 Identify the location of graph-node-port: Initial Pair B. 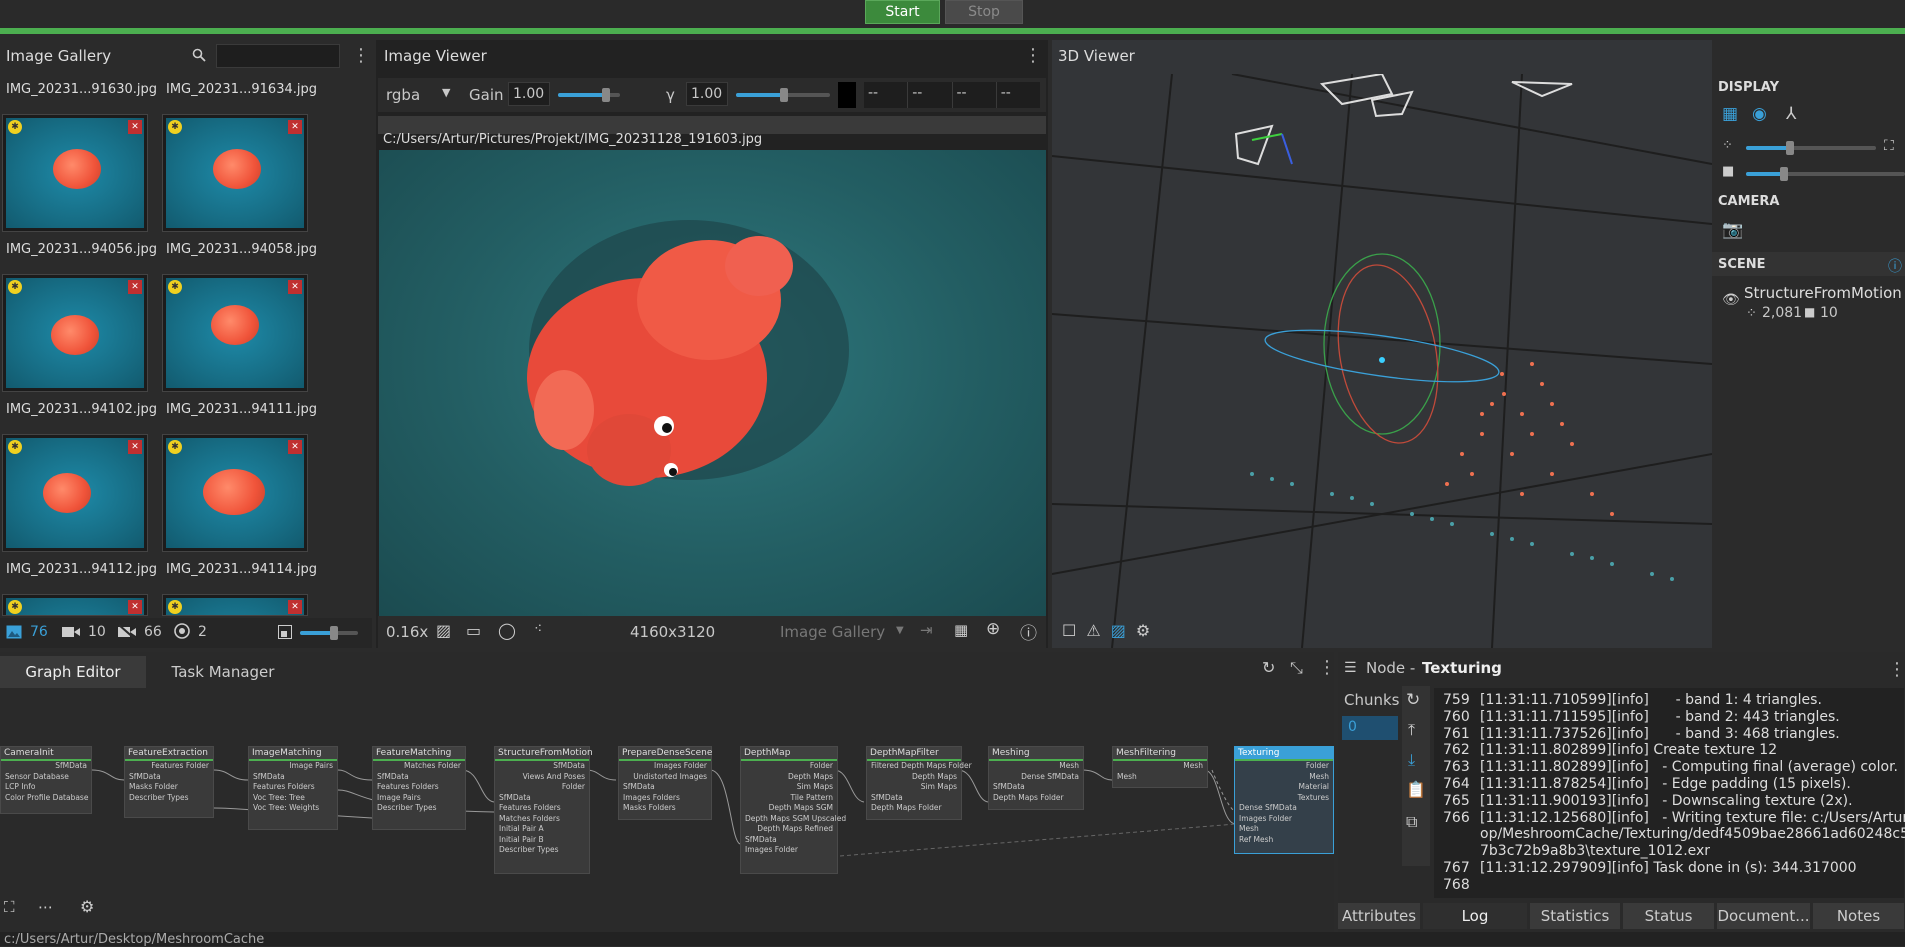
(542, 840).